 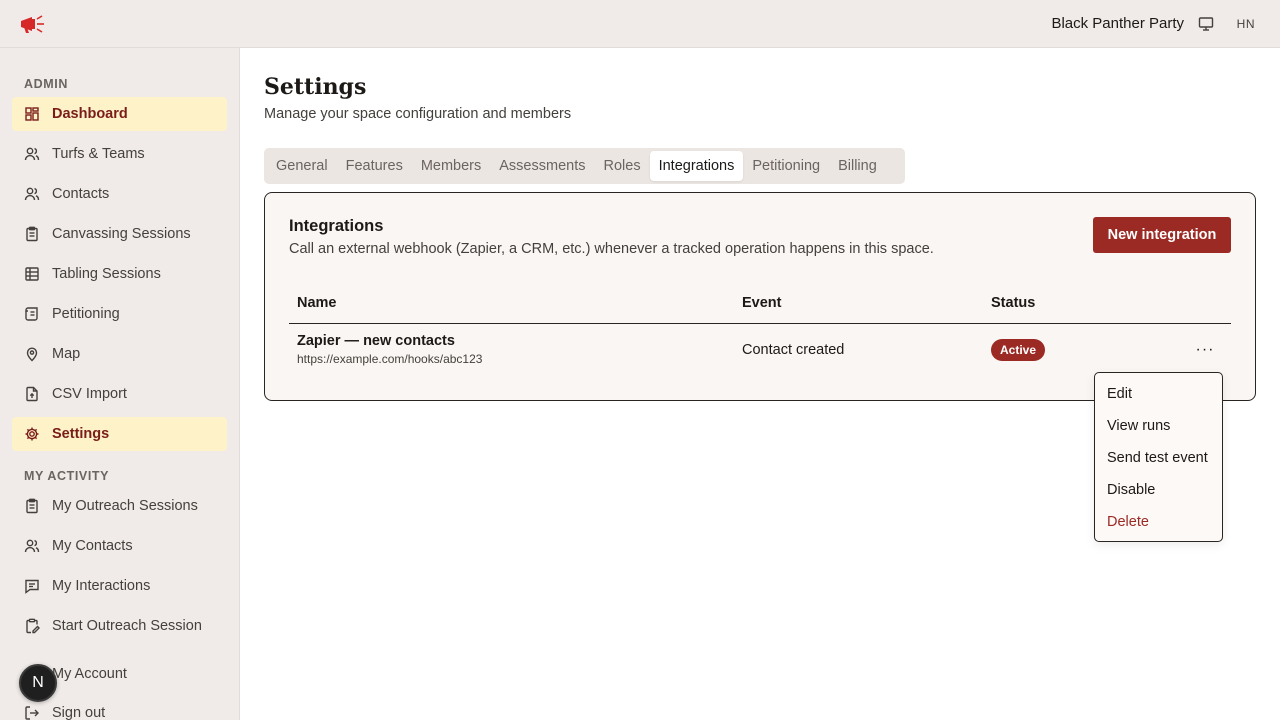 What do you see at coordinates (32, 354) in the screenshot?
I see `map-pin-icon` at bounding box center [32, 354].